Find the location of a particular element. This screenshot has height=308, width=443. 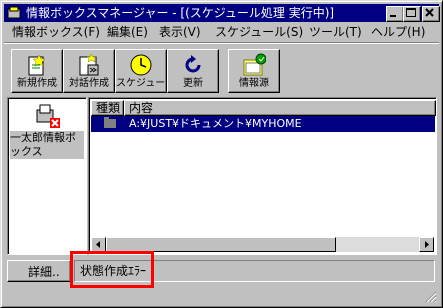

list-item-content: A:¥JUST¥ドキュメント¥MYHOME is located at coordinates (215, 123).